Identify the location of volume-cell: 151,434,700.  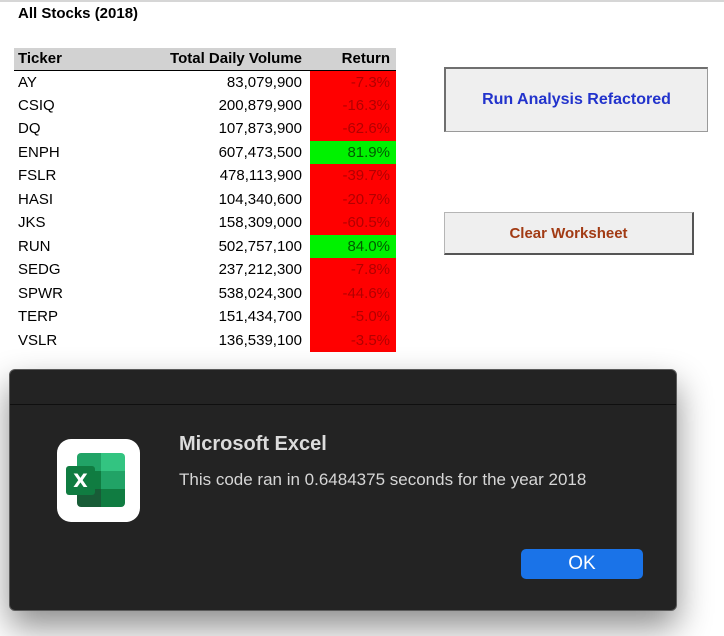
(229, 317).